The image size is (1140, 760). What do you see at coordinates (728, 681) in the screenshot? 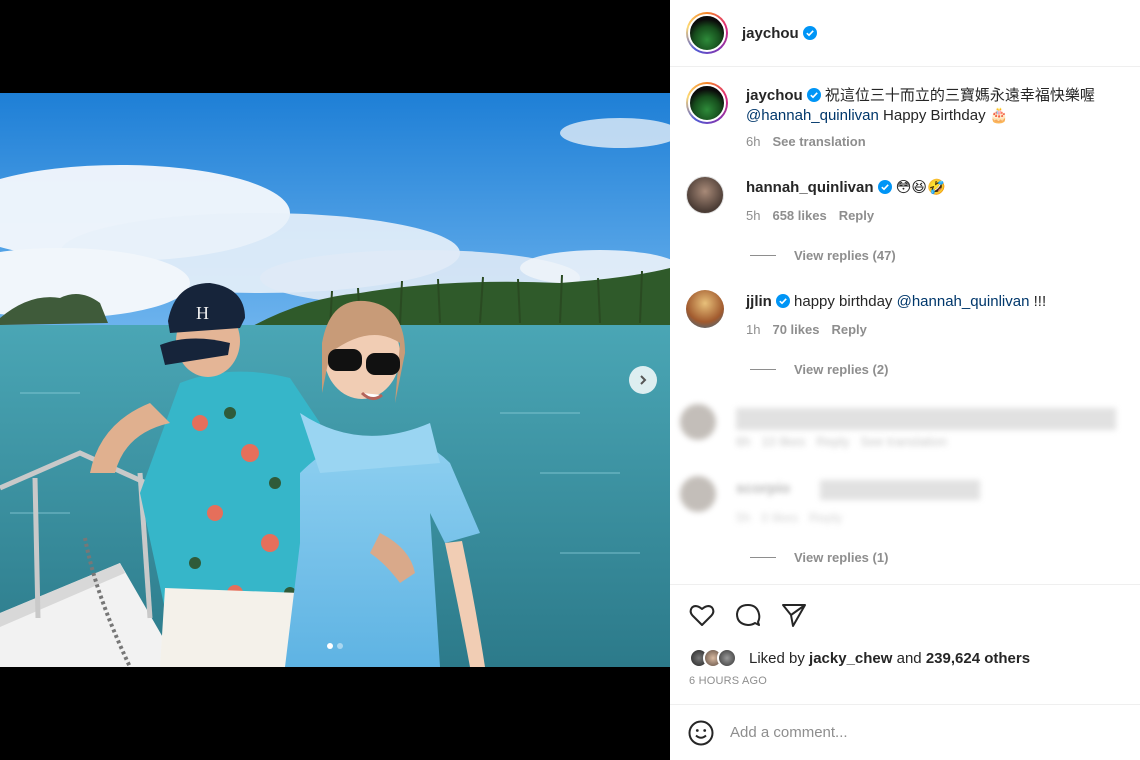
I see `post-timestamp: 6 HOURS AGO` at bounding box center [728, 681].